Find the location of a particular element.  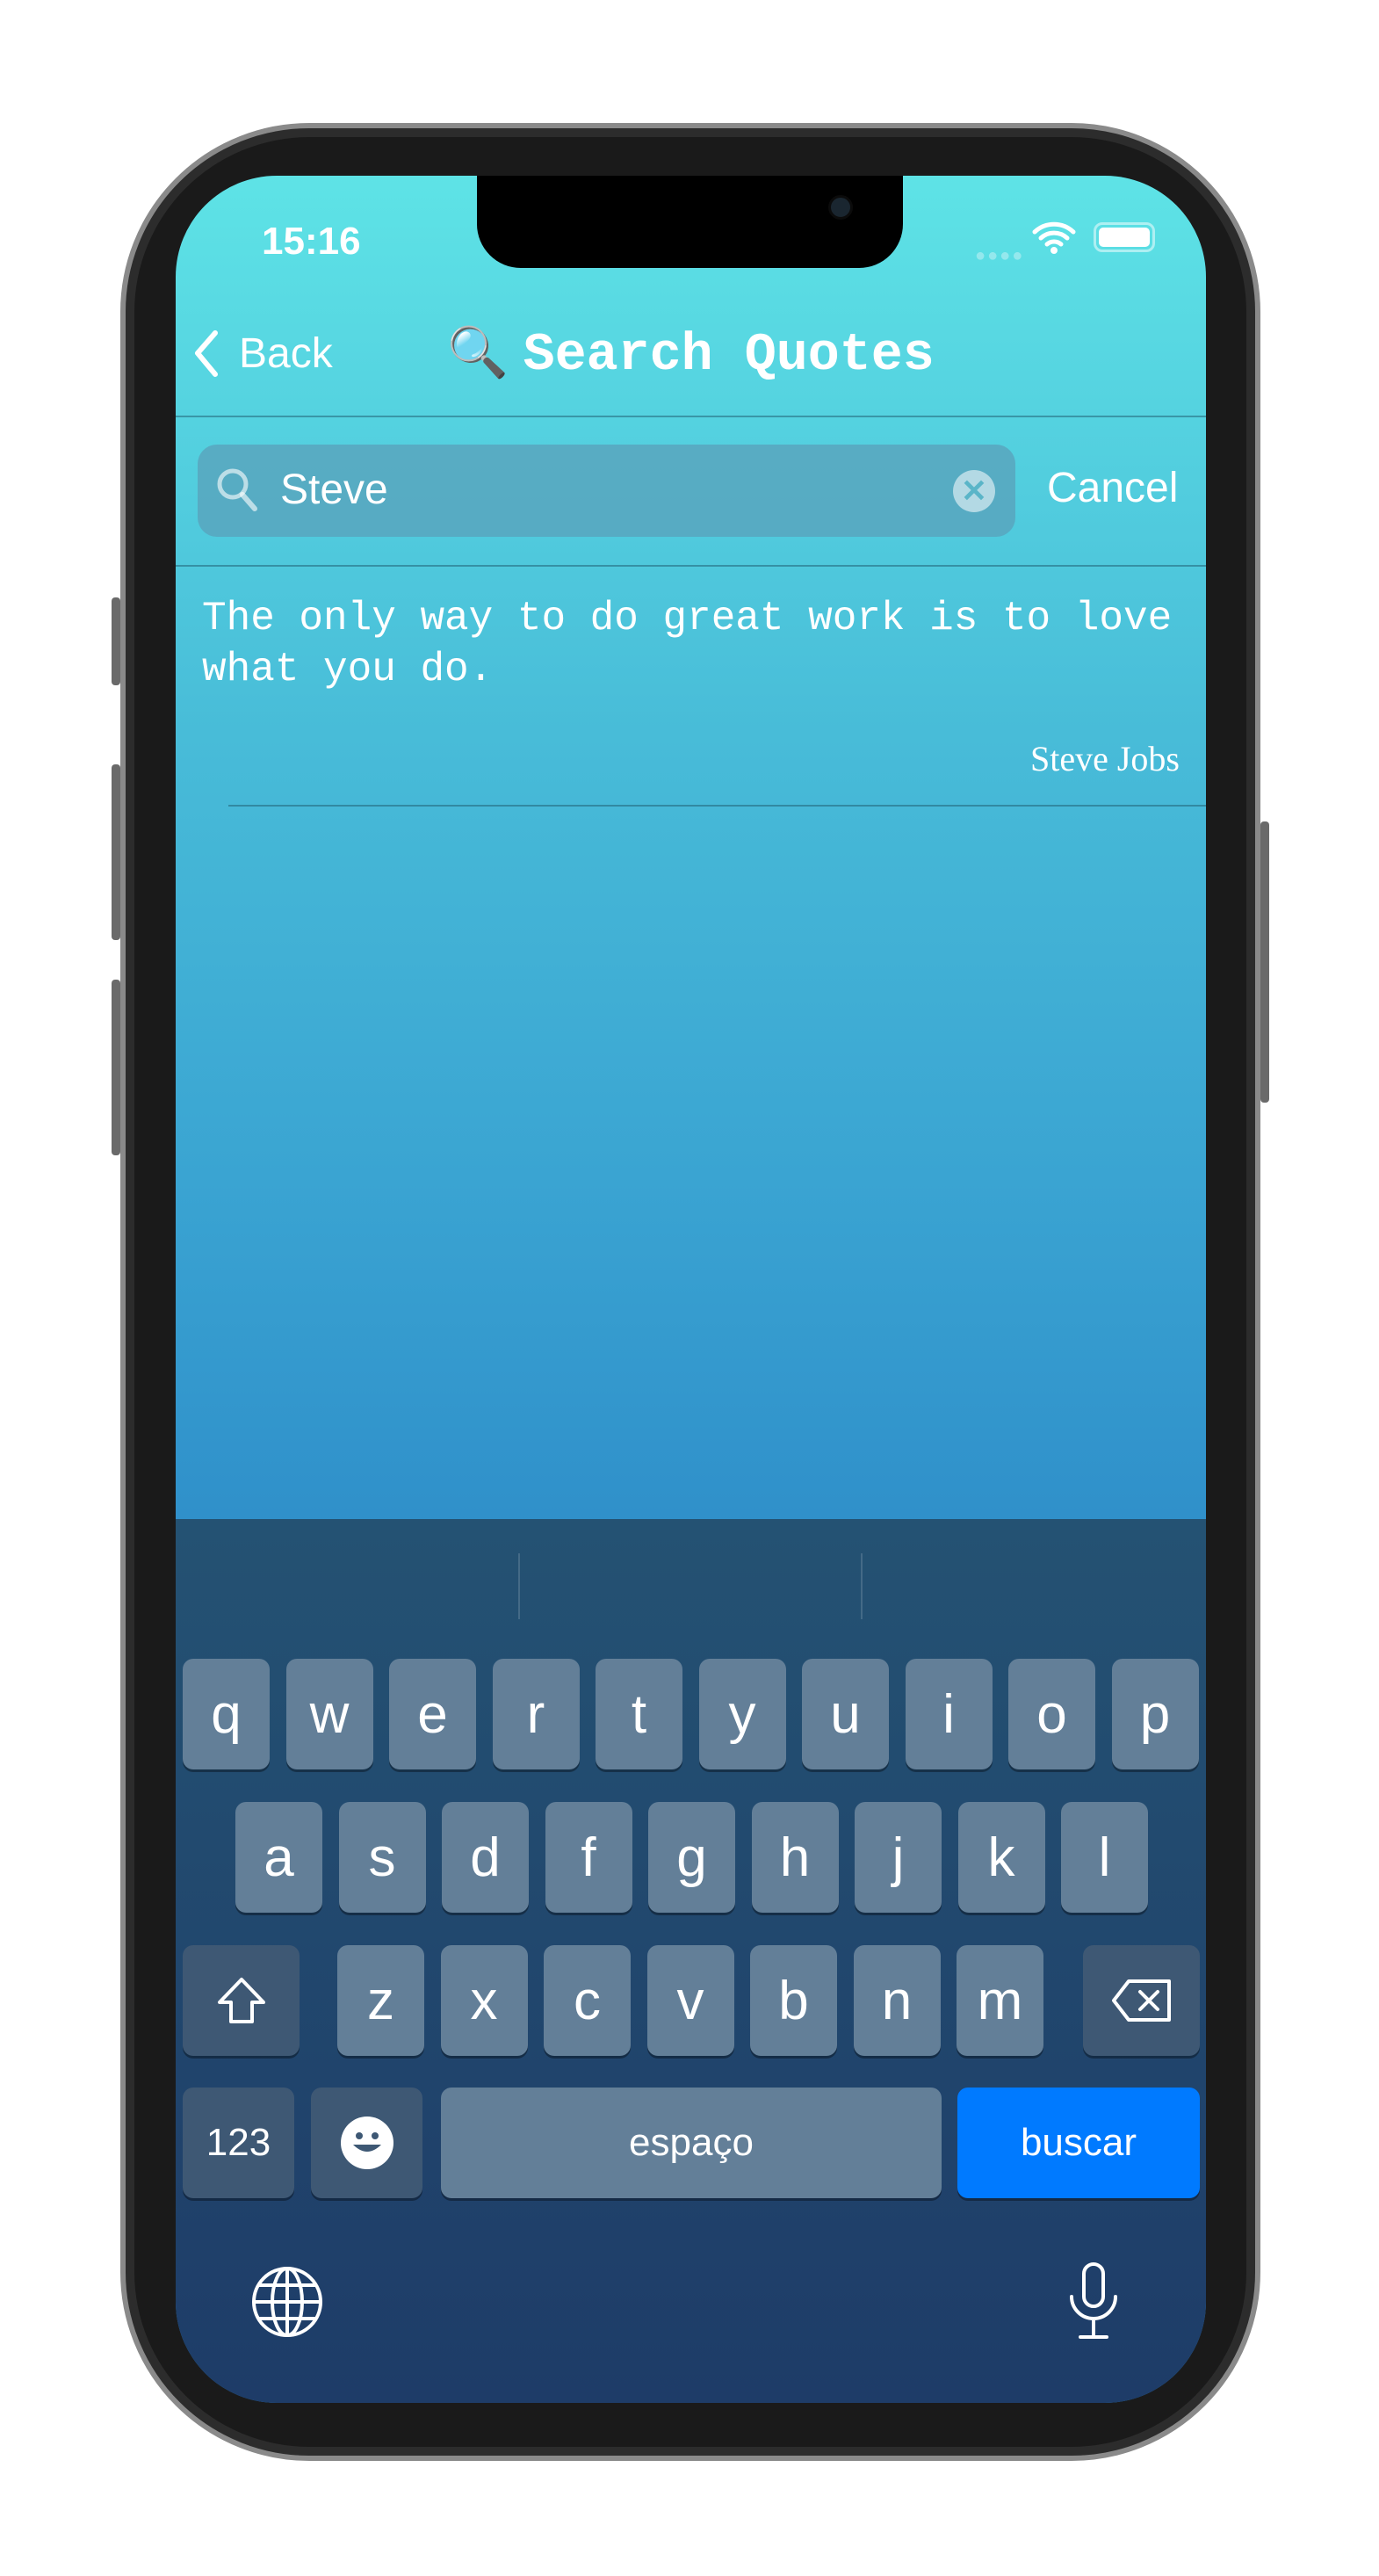

clear-search-button: ✕ is located at coordinates (974, 491).